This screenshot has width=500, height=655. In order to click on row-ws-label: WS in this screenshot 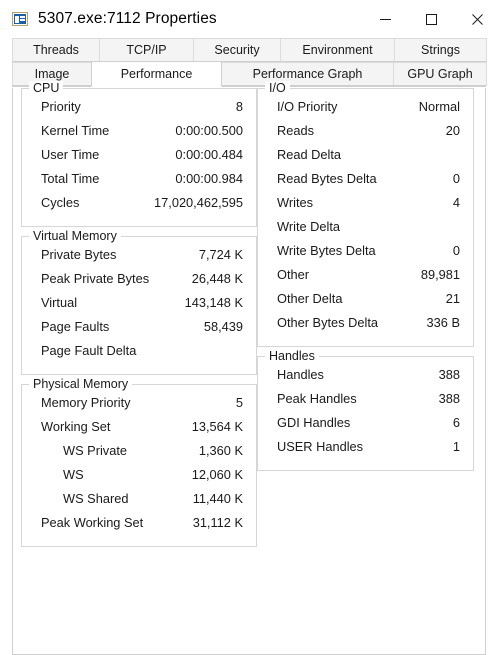, I will do `click(73, 474)`.